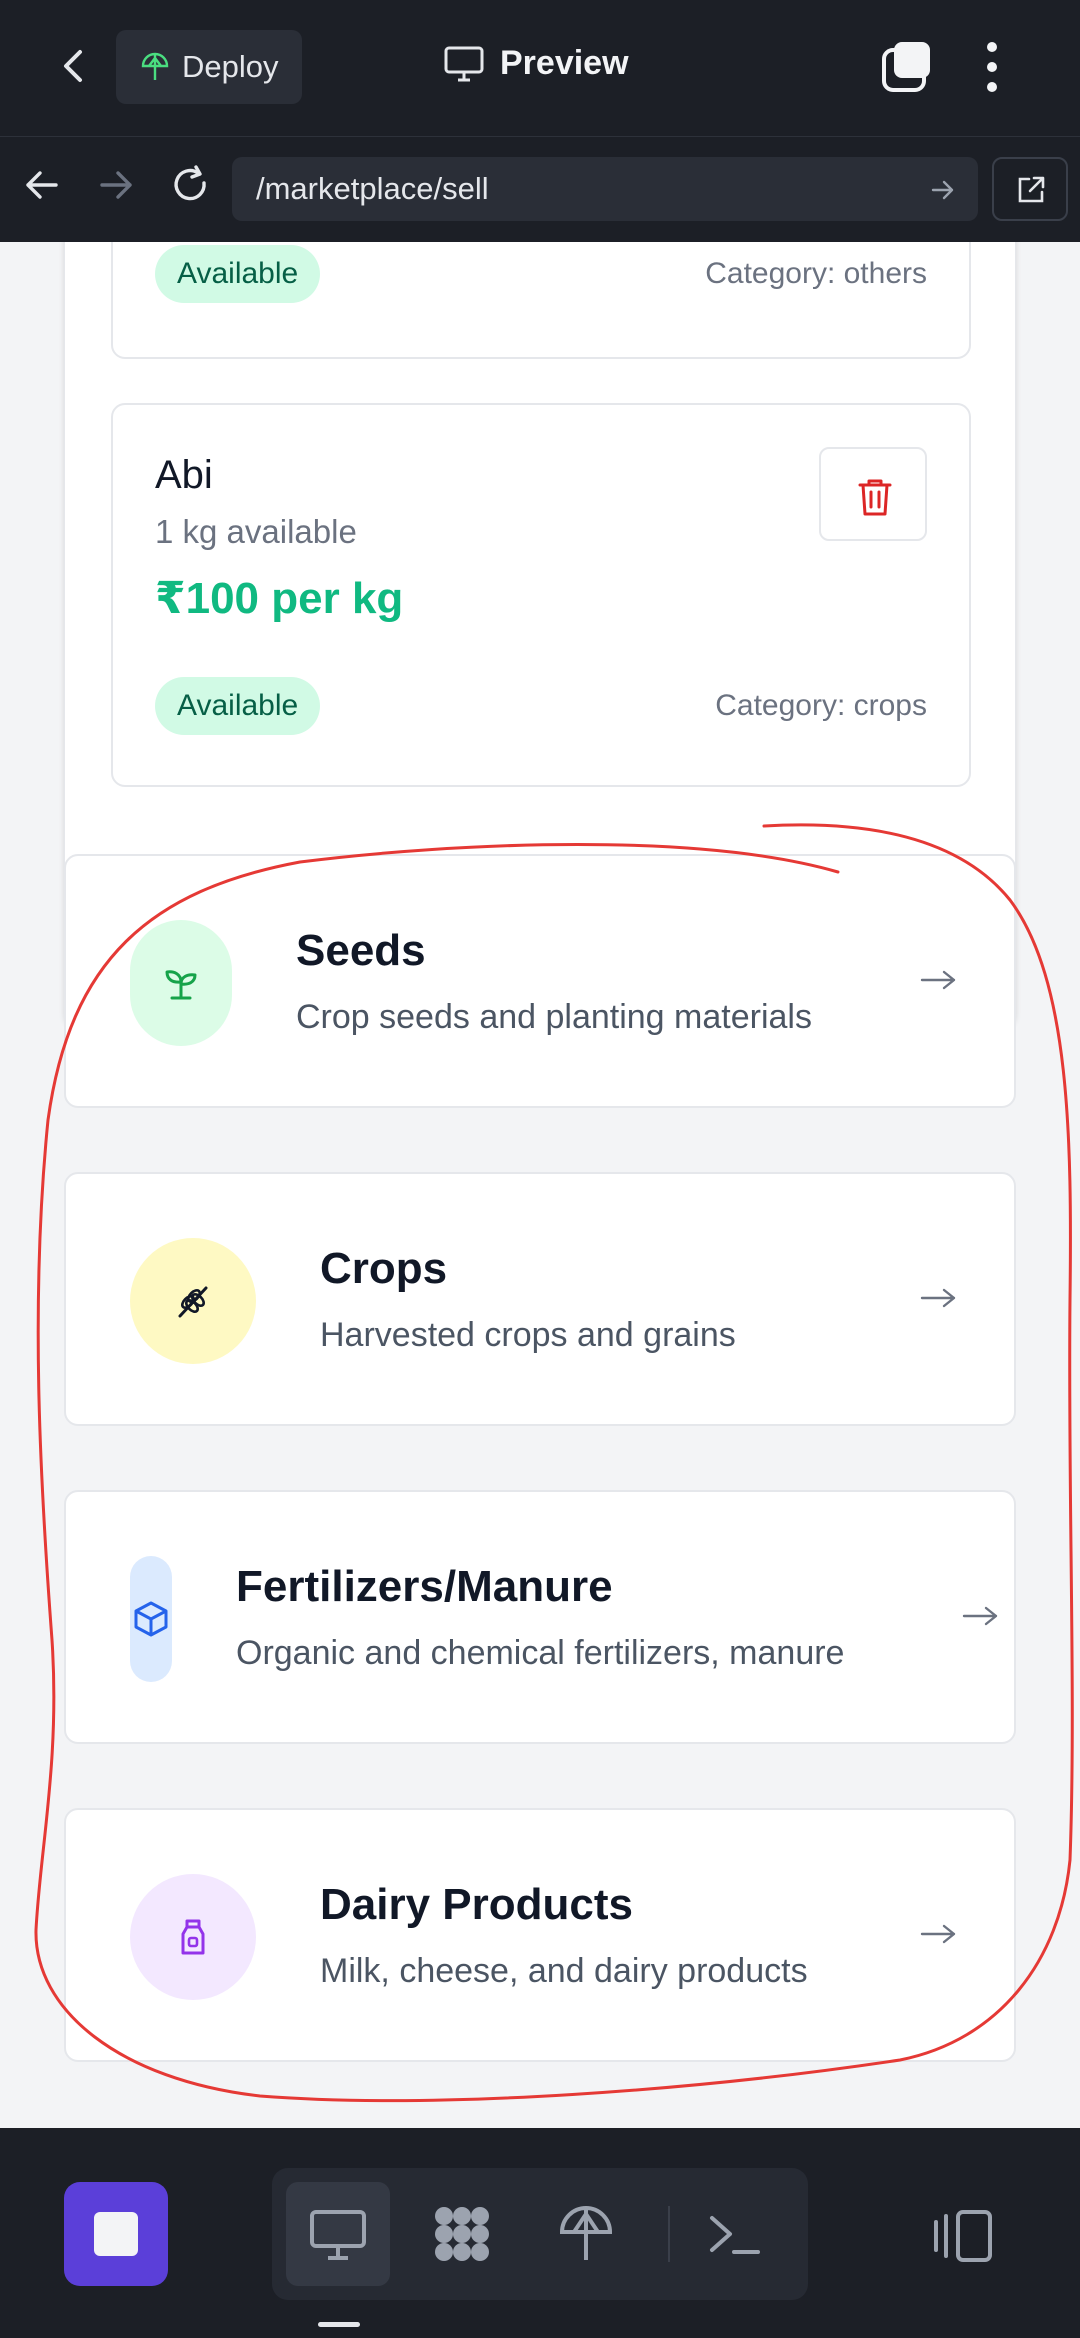 The image size is (1080, 2338). What do you see at coordinates (74, 66) in the screenshot?
I see `back-chevron-icon` at bounding box center [74, 66].